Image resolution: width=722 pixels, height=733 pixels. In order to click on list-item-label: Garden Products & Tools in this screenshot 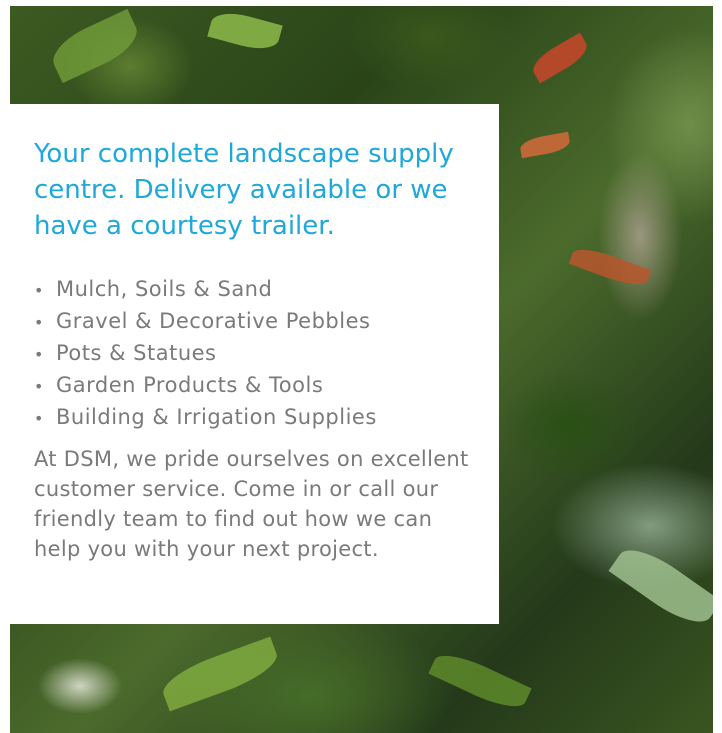, I will do `click(190, 385)`.